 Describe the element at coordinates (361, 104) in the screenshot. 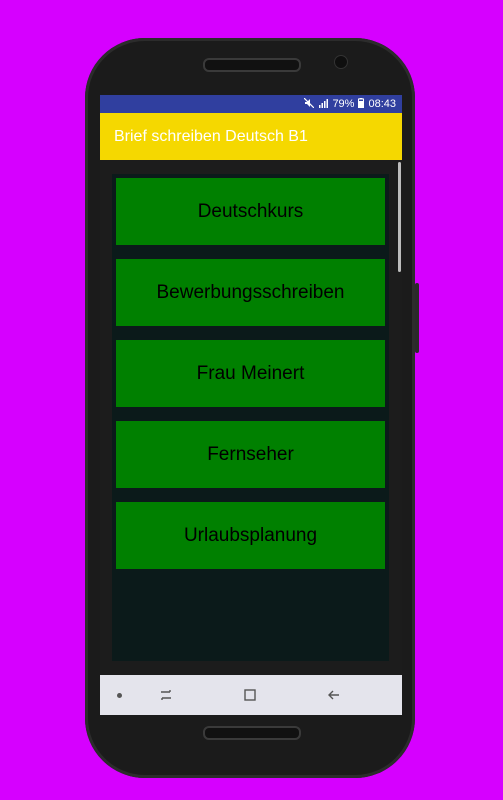

I see `battery-icon` at that location.